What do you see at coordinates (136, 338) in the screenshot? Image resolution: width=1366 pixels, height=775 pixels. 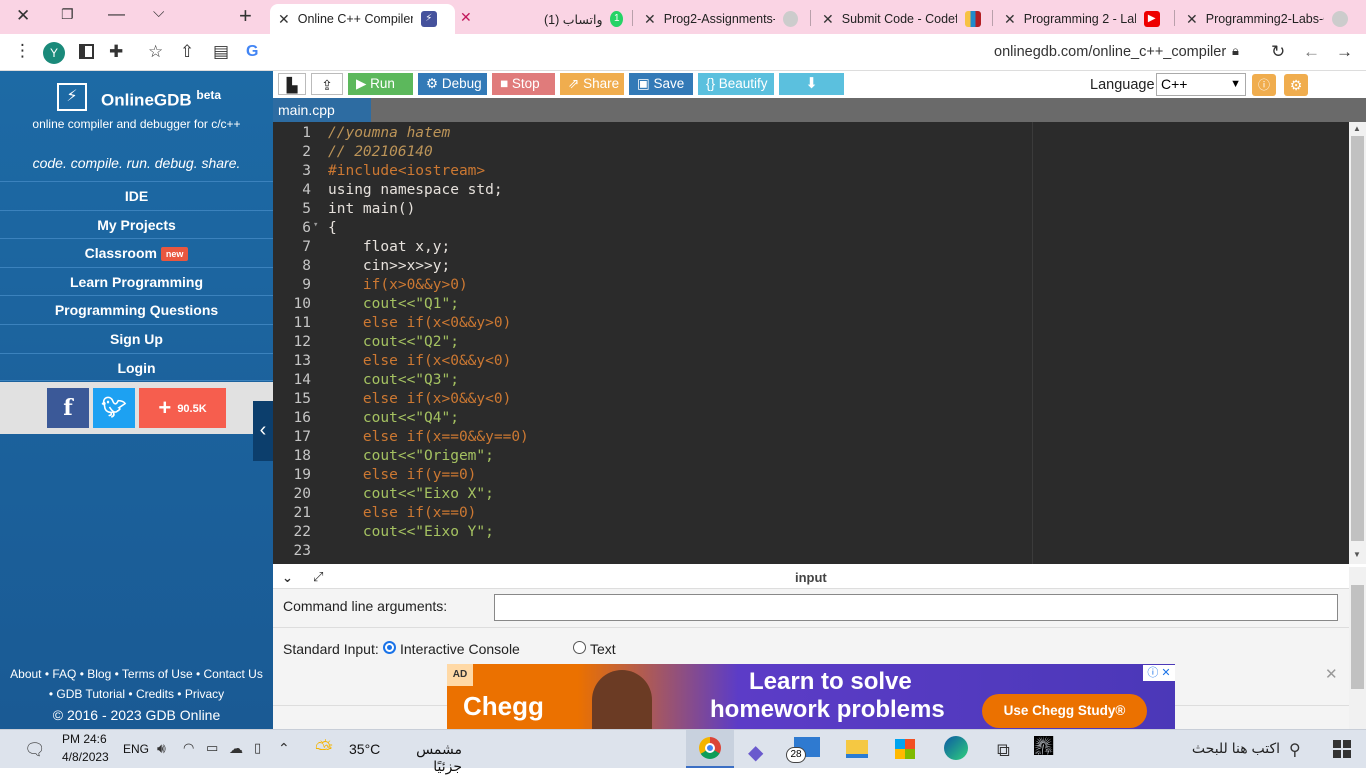 I see `sidebar-item-sign-up: Sign Up` at bounding box center [136, 338].